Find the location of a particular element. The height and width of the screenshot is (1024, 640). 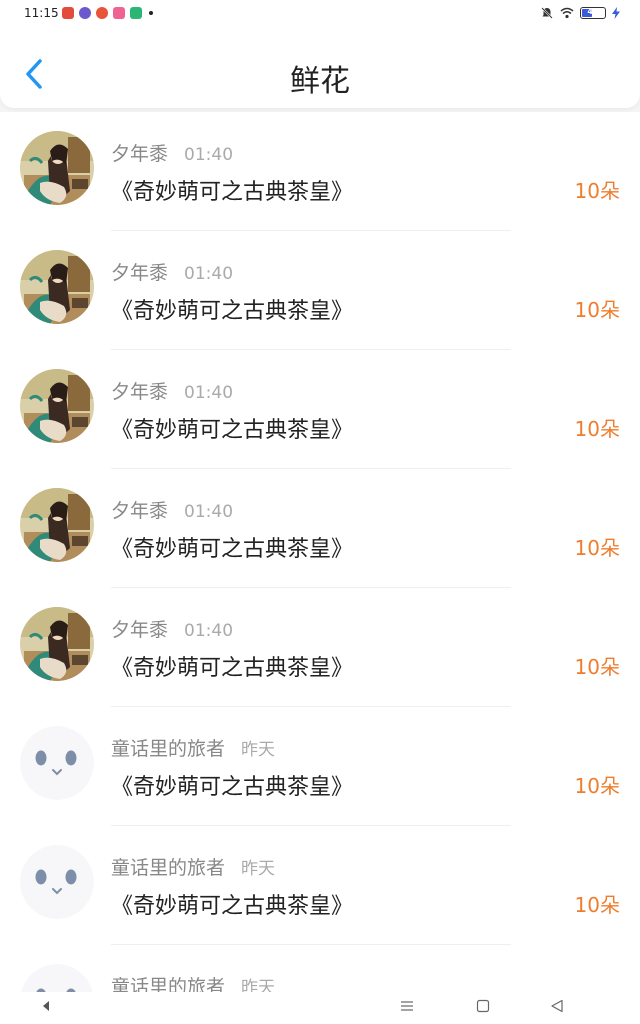

system-icons: 46 is located at coordinates (580, 13).